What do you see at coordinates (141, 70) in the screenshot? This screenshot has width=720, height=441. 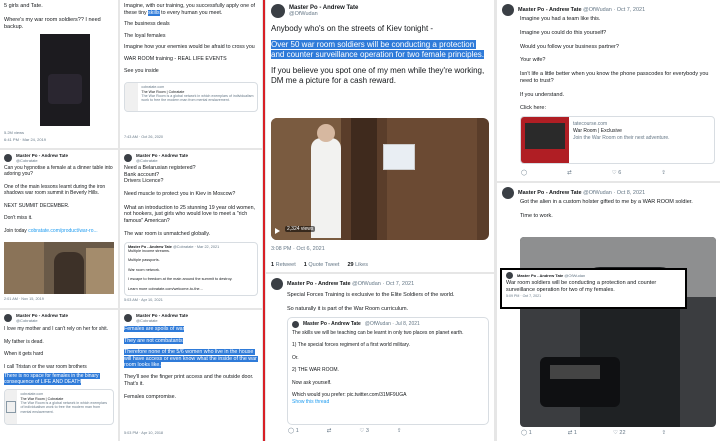 I see `tweet-text-line: See you inside` at bounding box center [141, 70].